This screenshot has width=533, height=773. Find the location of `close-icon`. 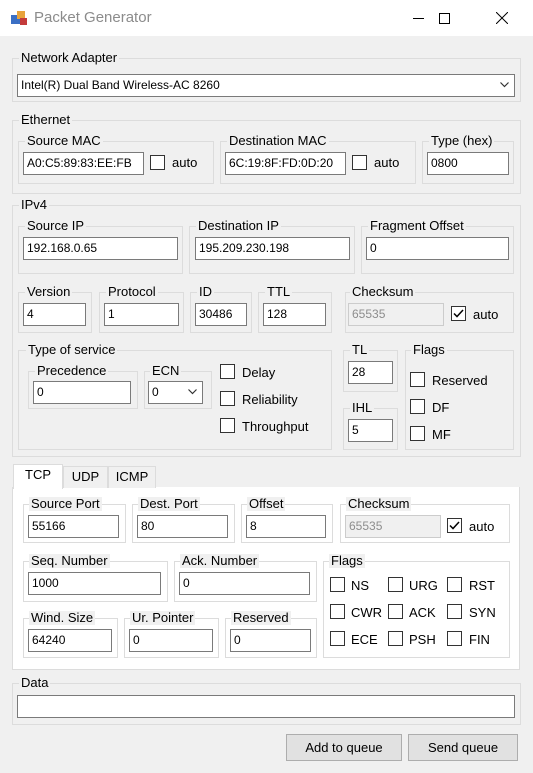

close-icon is located at coordinates (502, 18).